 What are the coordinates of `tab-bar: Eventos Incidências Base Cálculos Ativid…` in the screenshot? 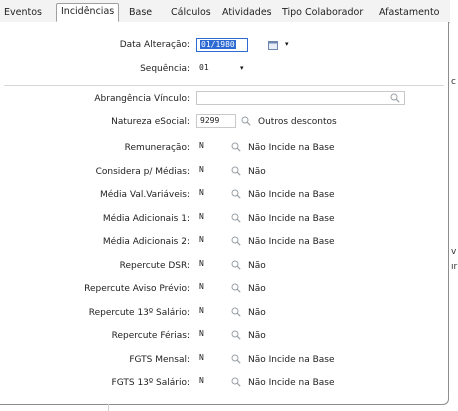 It's located at (225, 11).